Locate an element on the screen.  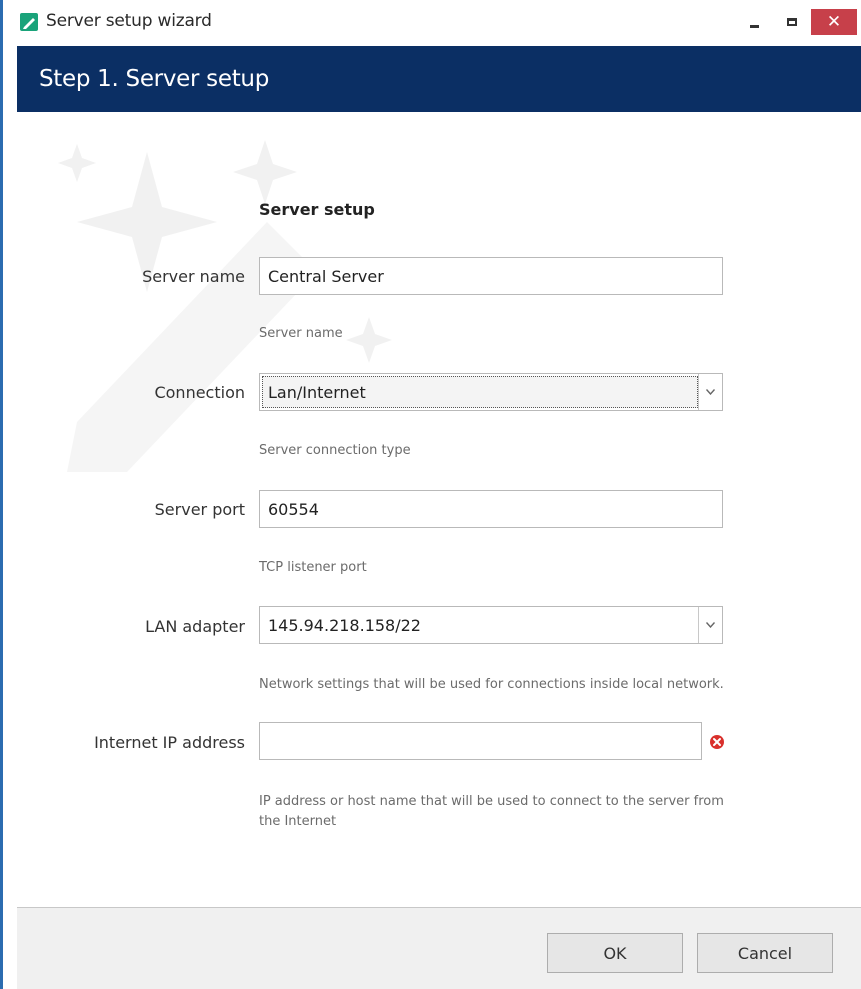
close-icon: ✕ is located at coordinates (834, 22).